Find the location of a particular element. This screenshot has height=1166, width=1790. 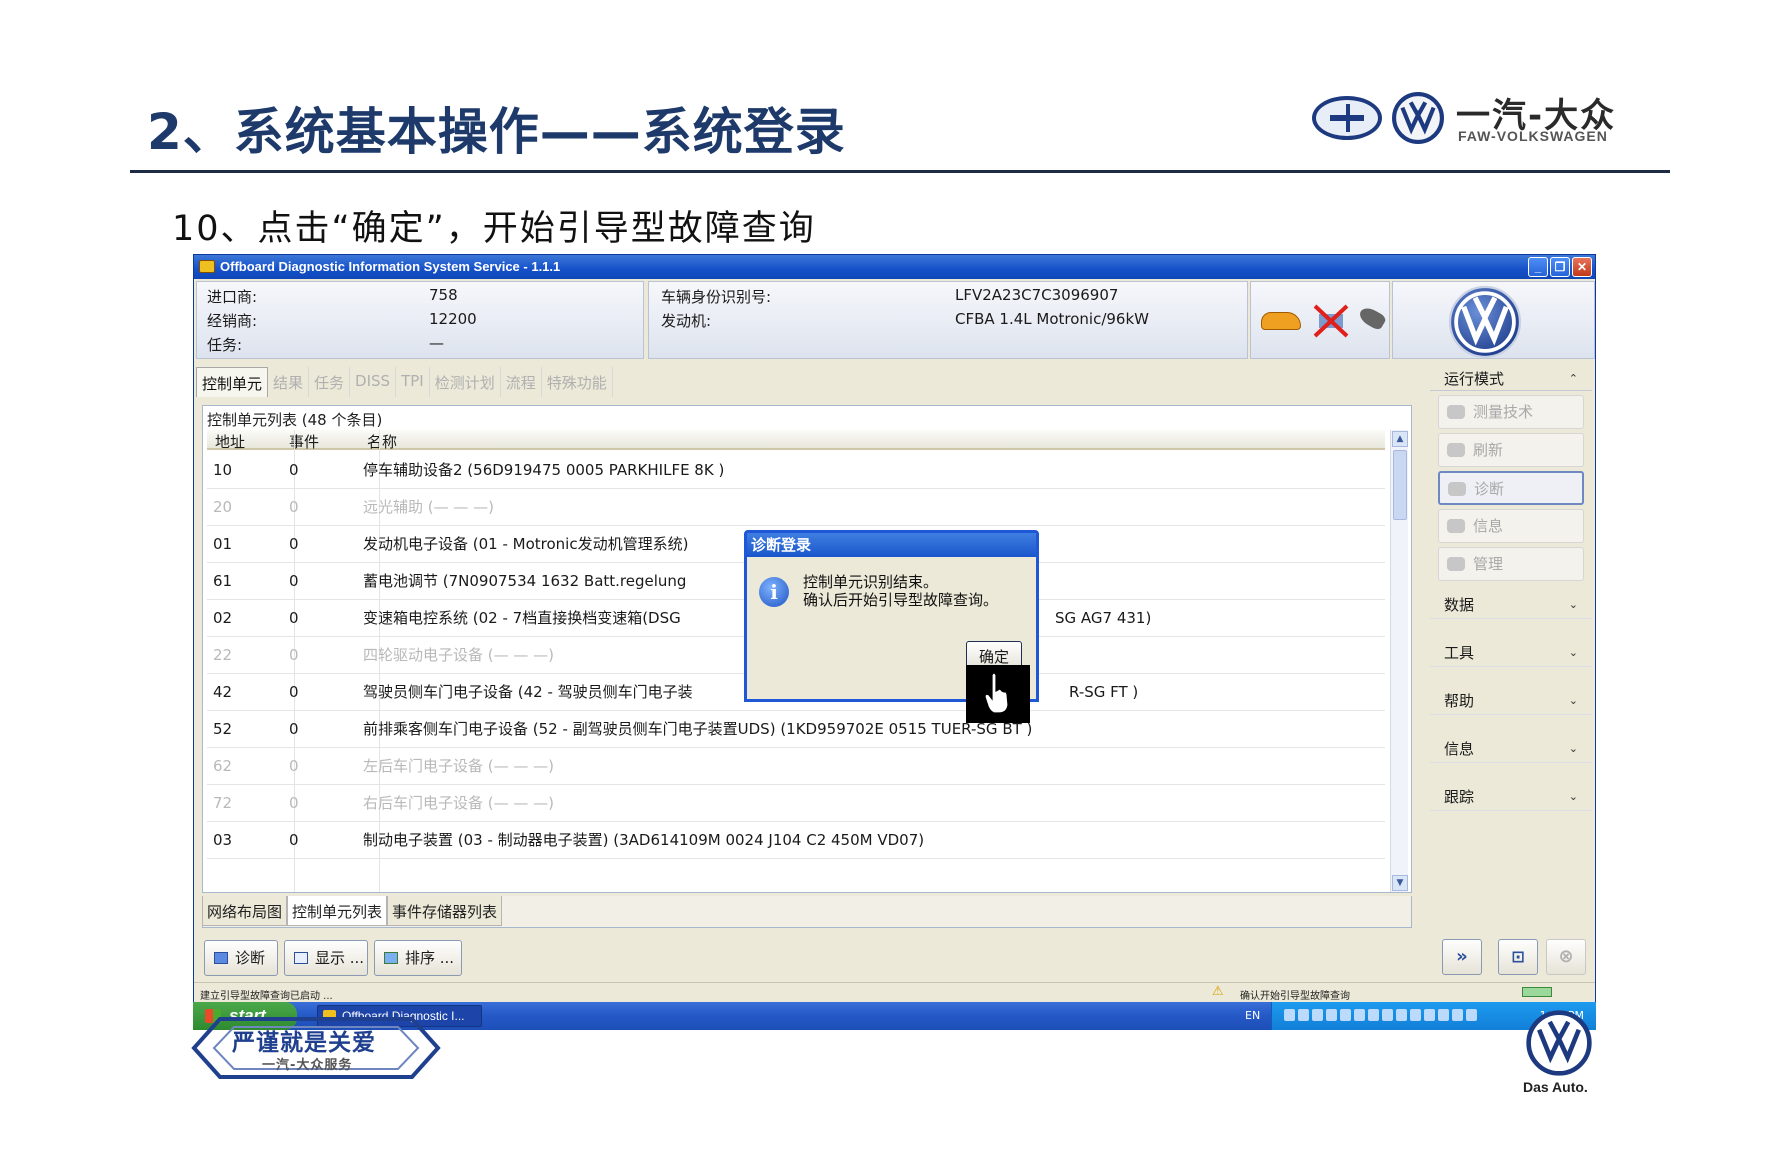

run-mode-header: 运行模式 ⌃ is located at coordinates (1511, 379).